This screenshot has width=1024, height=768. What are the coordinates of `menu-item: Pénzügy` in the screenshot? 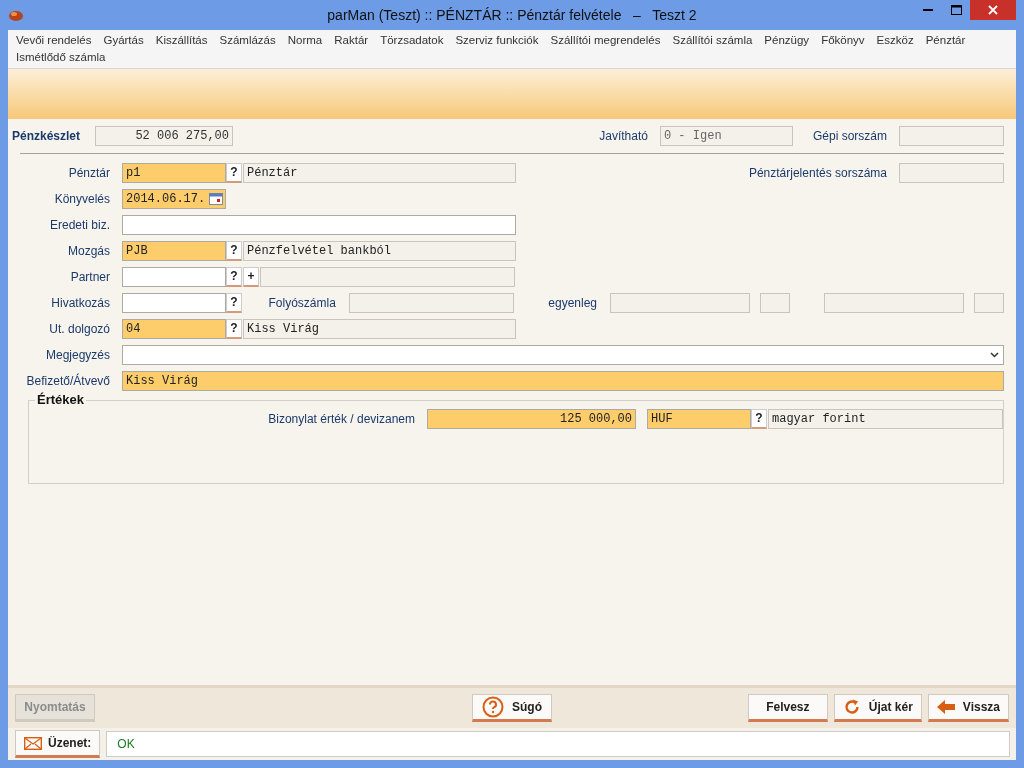 It's located at (787, 40).